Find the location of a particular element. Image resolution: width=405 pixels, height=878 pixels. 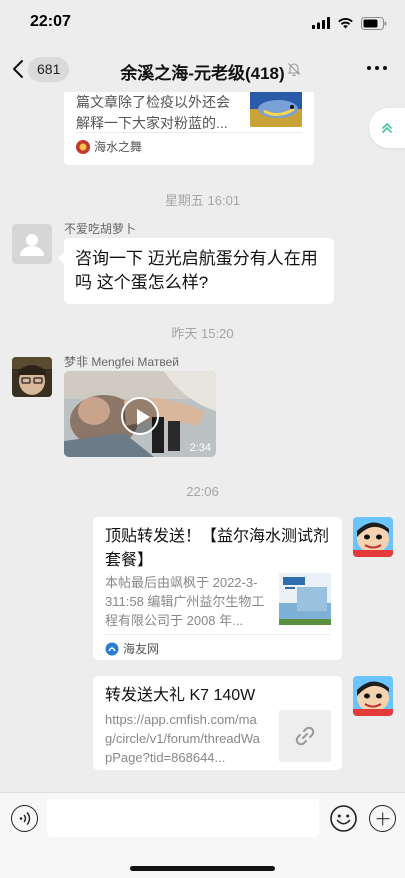

shared-article-card: 篇文章除了检疫以外还会解释一下大家对粉蓝的... 海水之舞 is located at coordinates (189, 128).